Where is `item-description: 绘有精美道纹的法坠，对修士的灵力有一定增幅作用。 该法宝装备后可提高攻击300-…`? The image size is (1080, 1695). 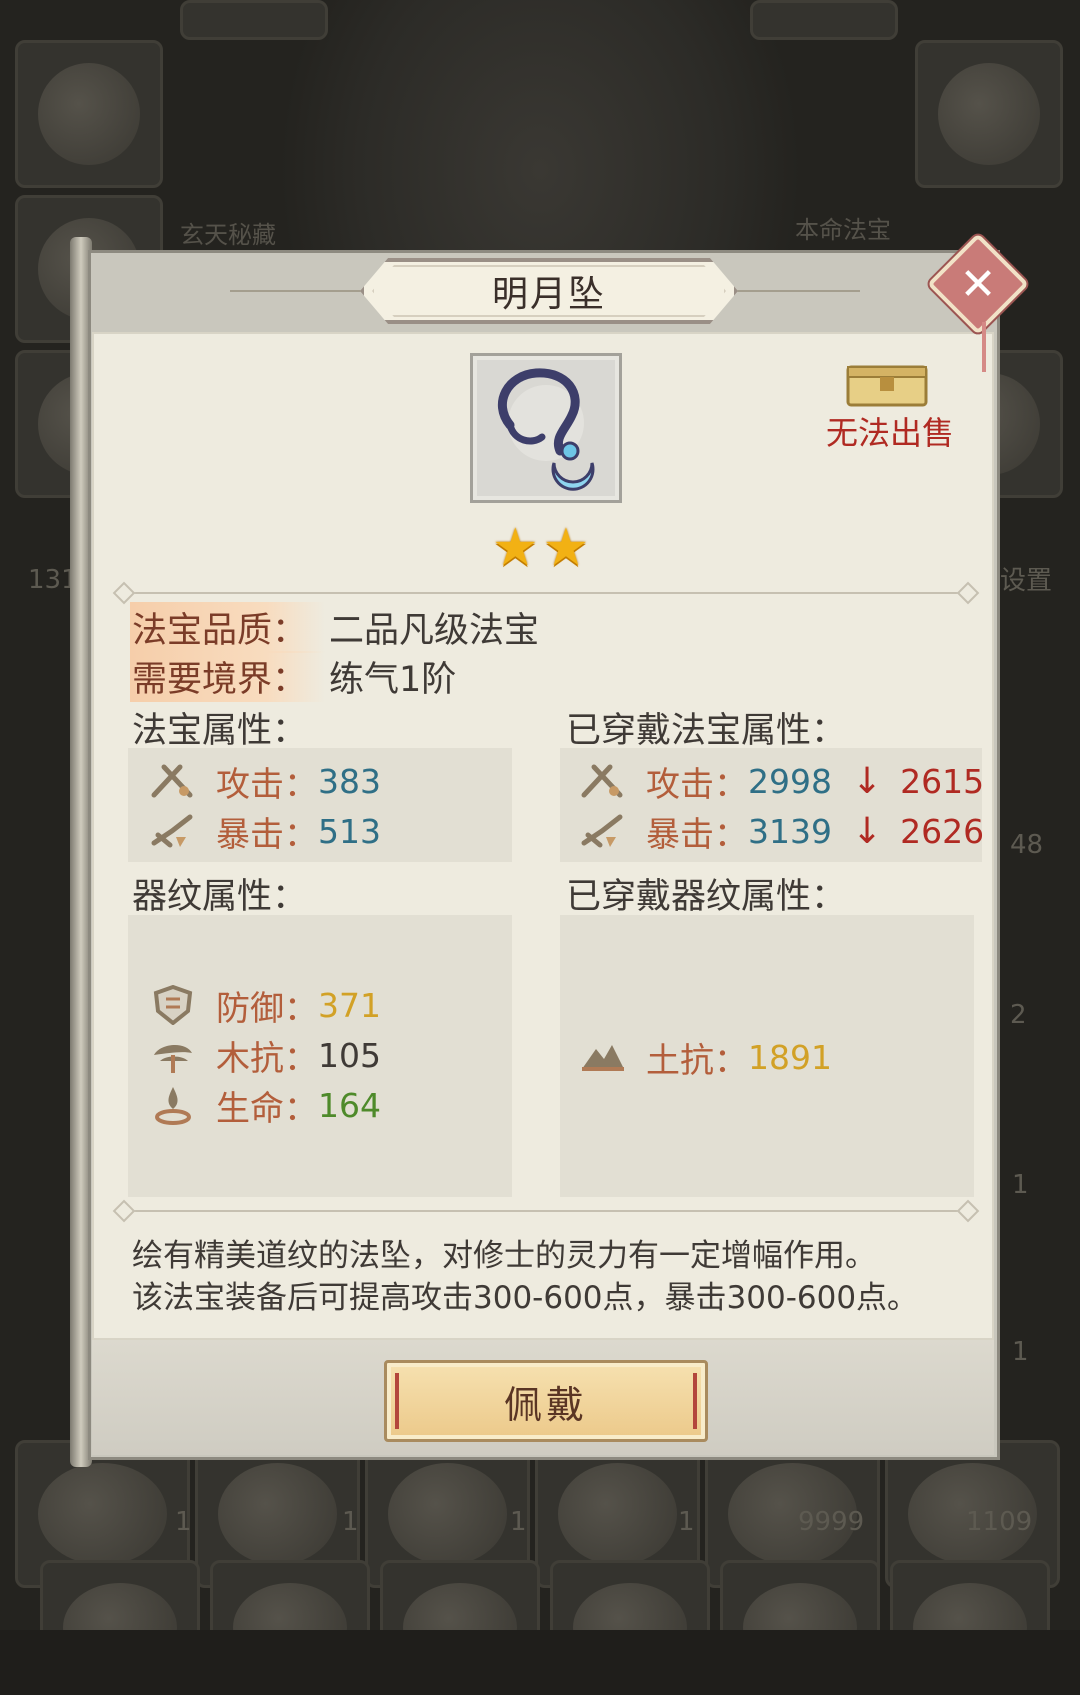
item-description: 绘有精美道纹的法坠，对修士的灵力有一定增幅作用。 该法宝装备后可提高攻击300-… is located at coordinates (552, 1277).